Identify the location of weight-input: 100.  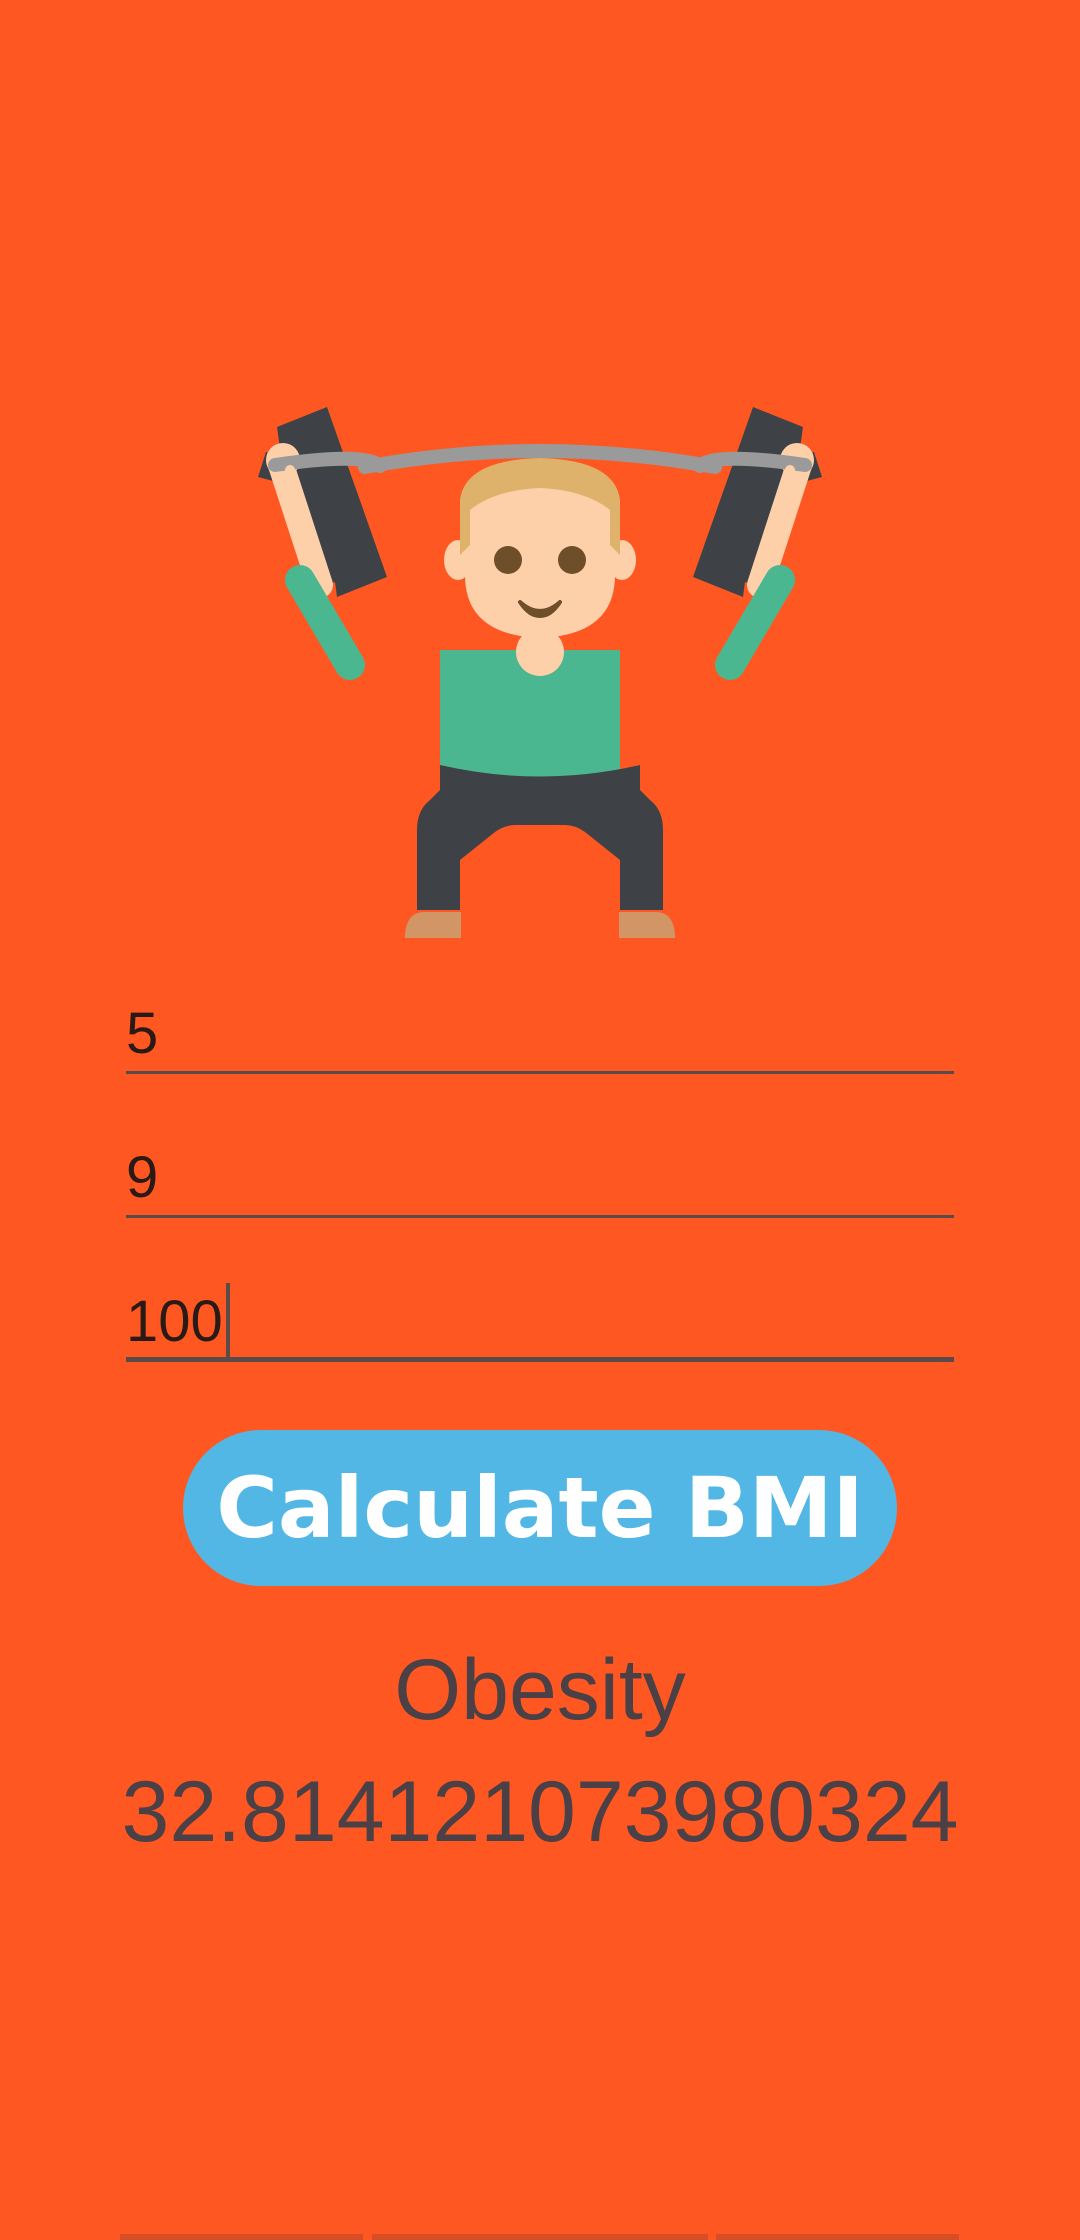
(540, 1322).